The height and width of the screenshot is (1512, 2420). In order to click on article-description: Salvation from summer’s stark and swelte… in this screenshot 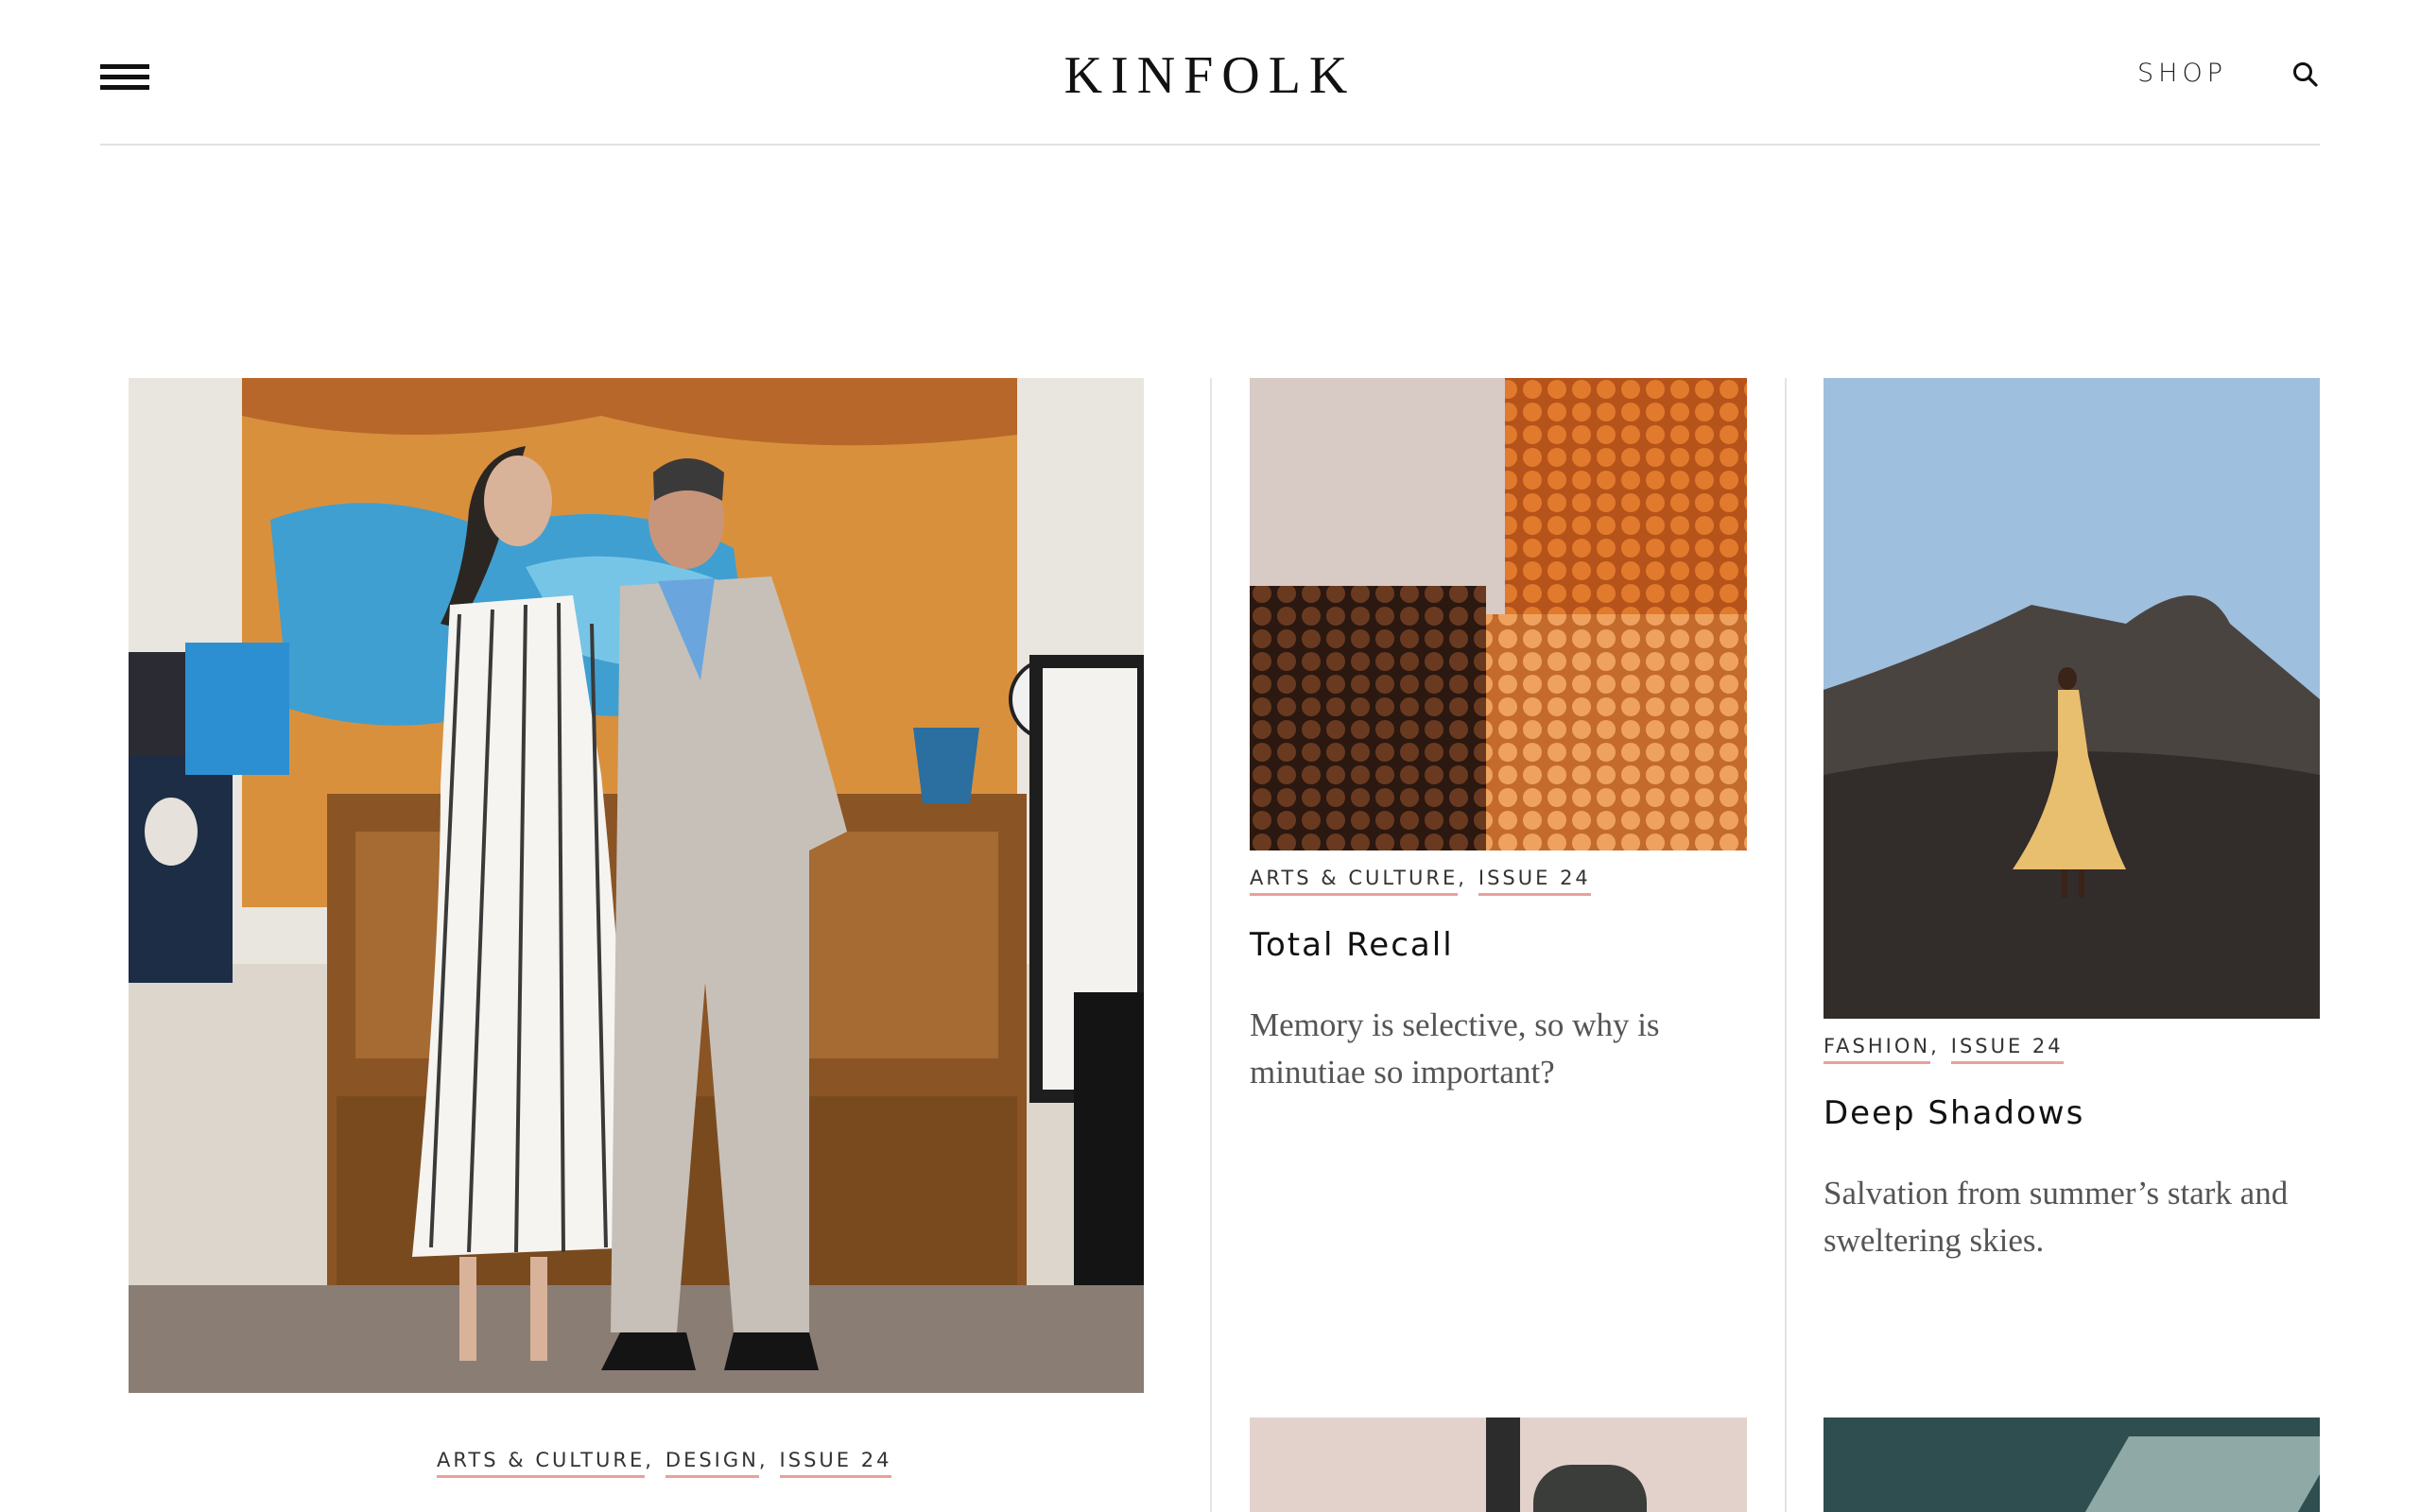, I will do `click(2056, 1217)`.